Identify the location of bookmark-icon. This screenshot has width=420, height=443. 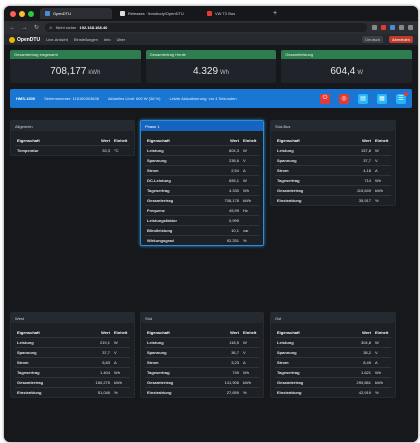
(374, 27).